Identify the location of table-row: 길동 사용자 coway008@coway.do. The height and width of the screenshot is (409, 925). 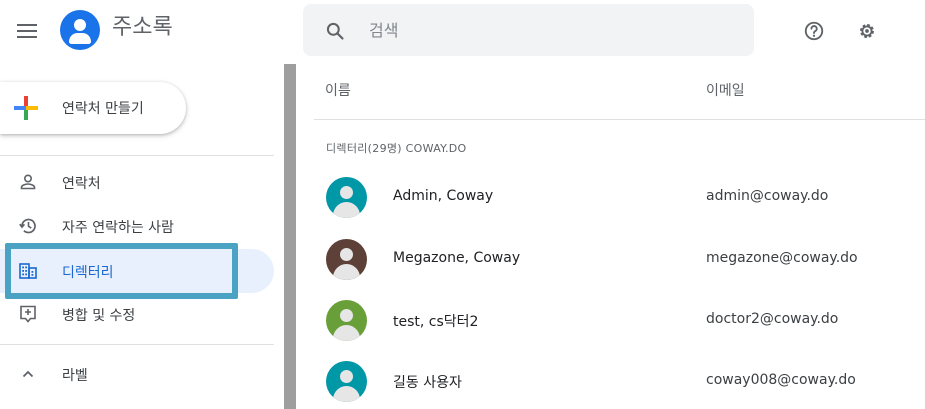
(619, 380).